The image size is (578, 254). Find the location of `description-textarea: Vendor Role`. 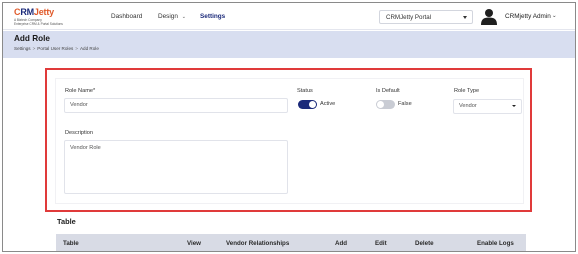

description-textarea: Vendor Role is located at coordinates (176, 167).